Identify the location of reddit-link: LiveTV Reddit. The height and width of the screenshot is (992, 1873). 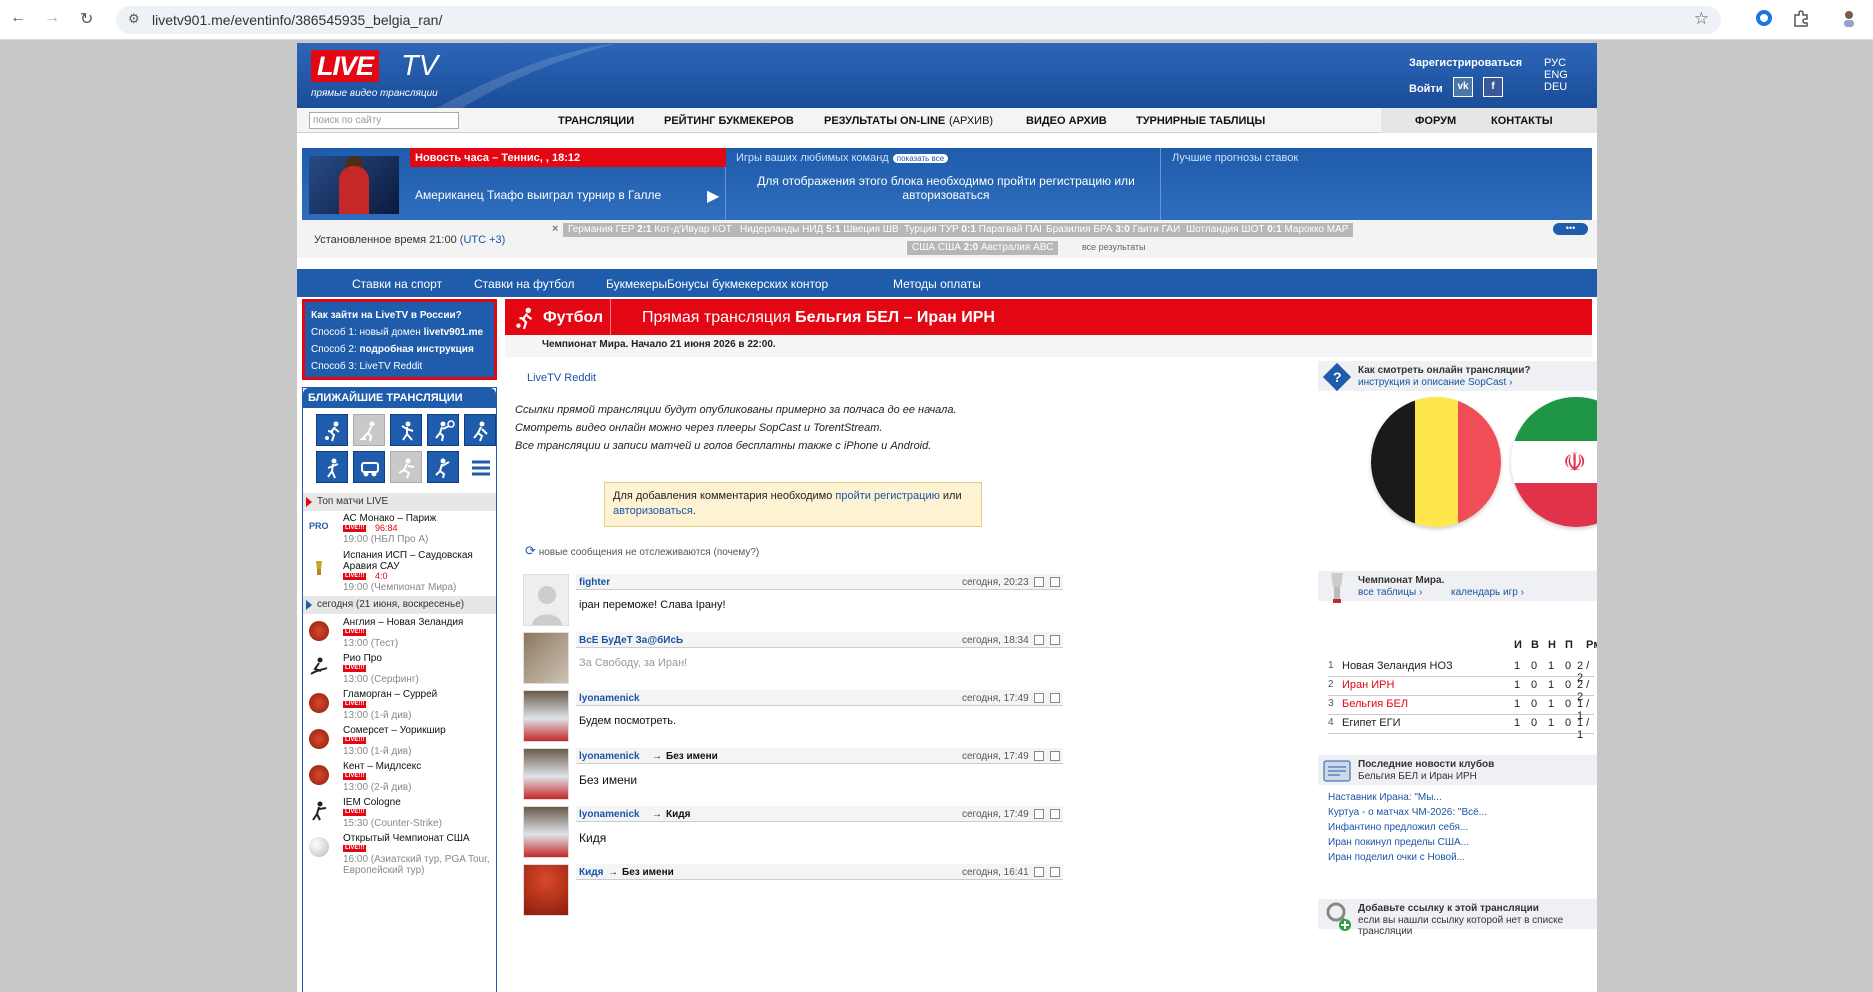
(561, 378).